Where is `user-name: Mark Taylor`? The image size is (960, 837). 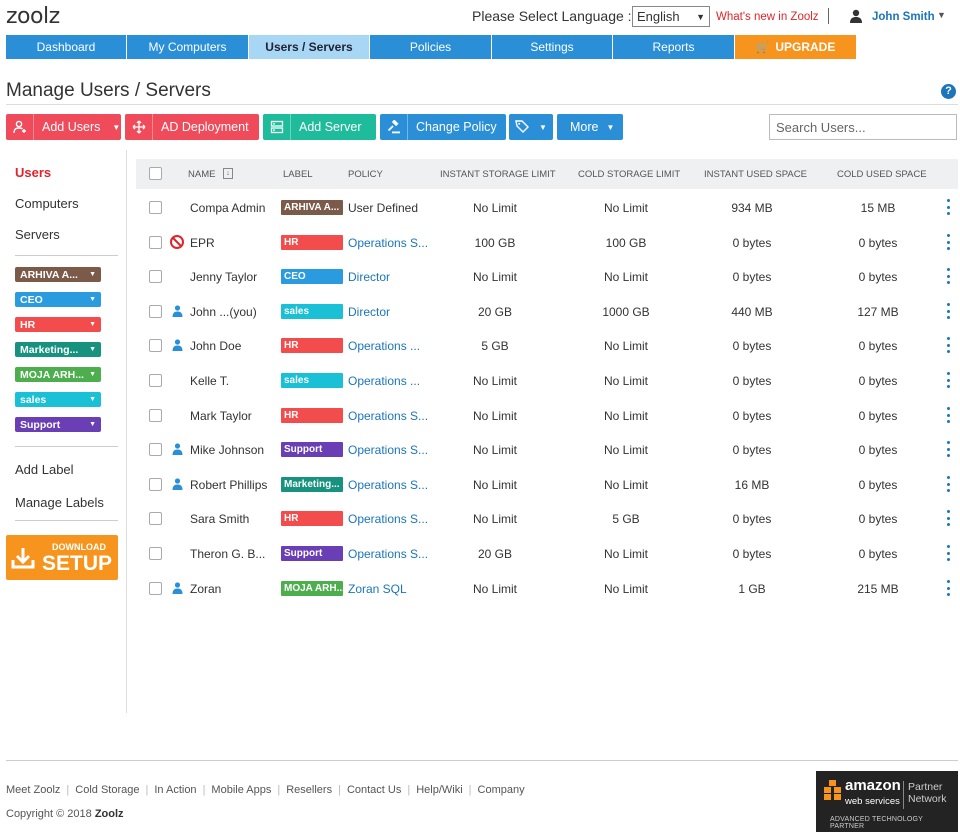 user-name: Mark Taylor is located at coordinates (231, 416).